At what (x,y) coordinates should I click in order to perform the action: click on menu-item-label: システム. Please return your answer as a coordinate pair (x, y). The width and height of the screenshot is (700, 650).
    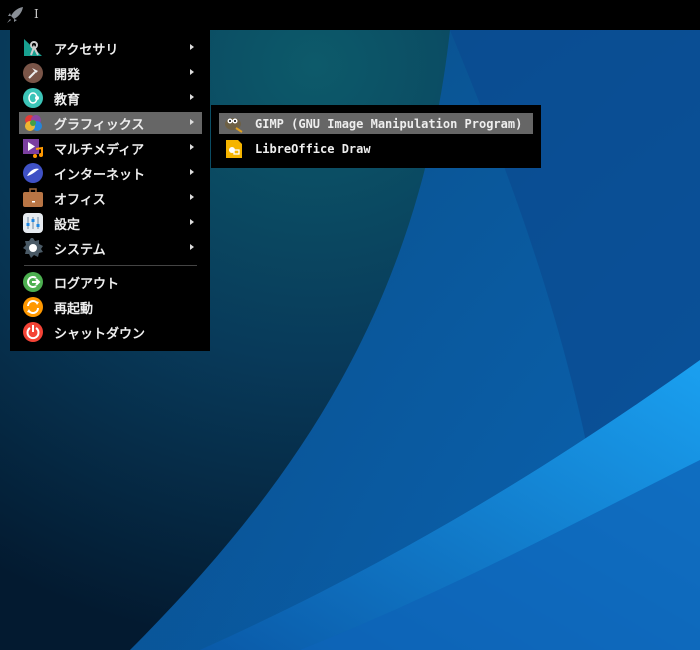
    Looking at the image, I should click on (80, 250).